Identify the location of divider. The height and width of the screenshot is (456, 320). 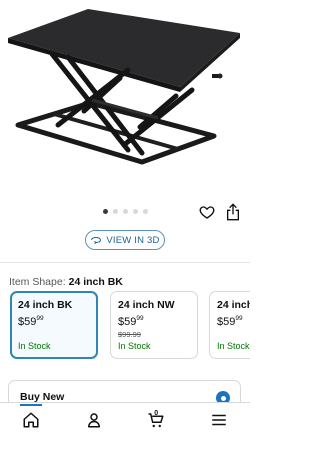
(125, 262).